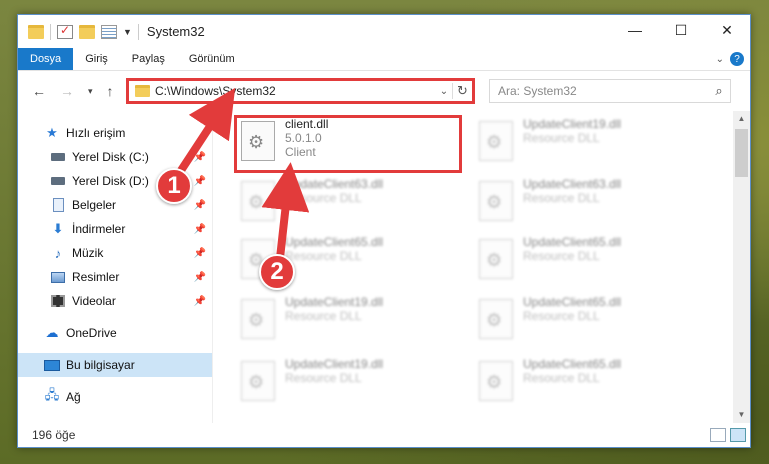 The image size is (769, 464). Describe the element at coordinates (741, 153) in the screenshot. I see `scrollbar-thumb` at that location.